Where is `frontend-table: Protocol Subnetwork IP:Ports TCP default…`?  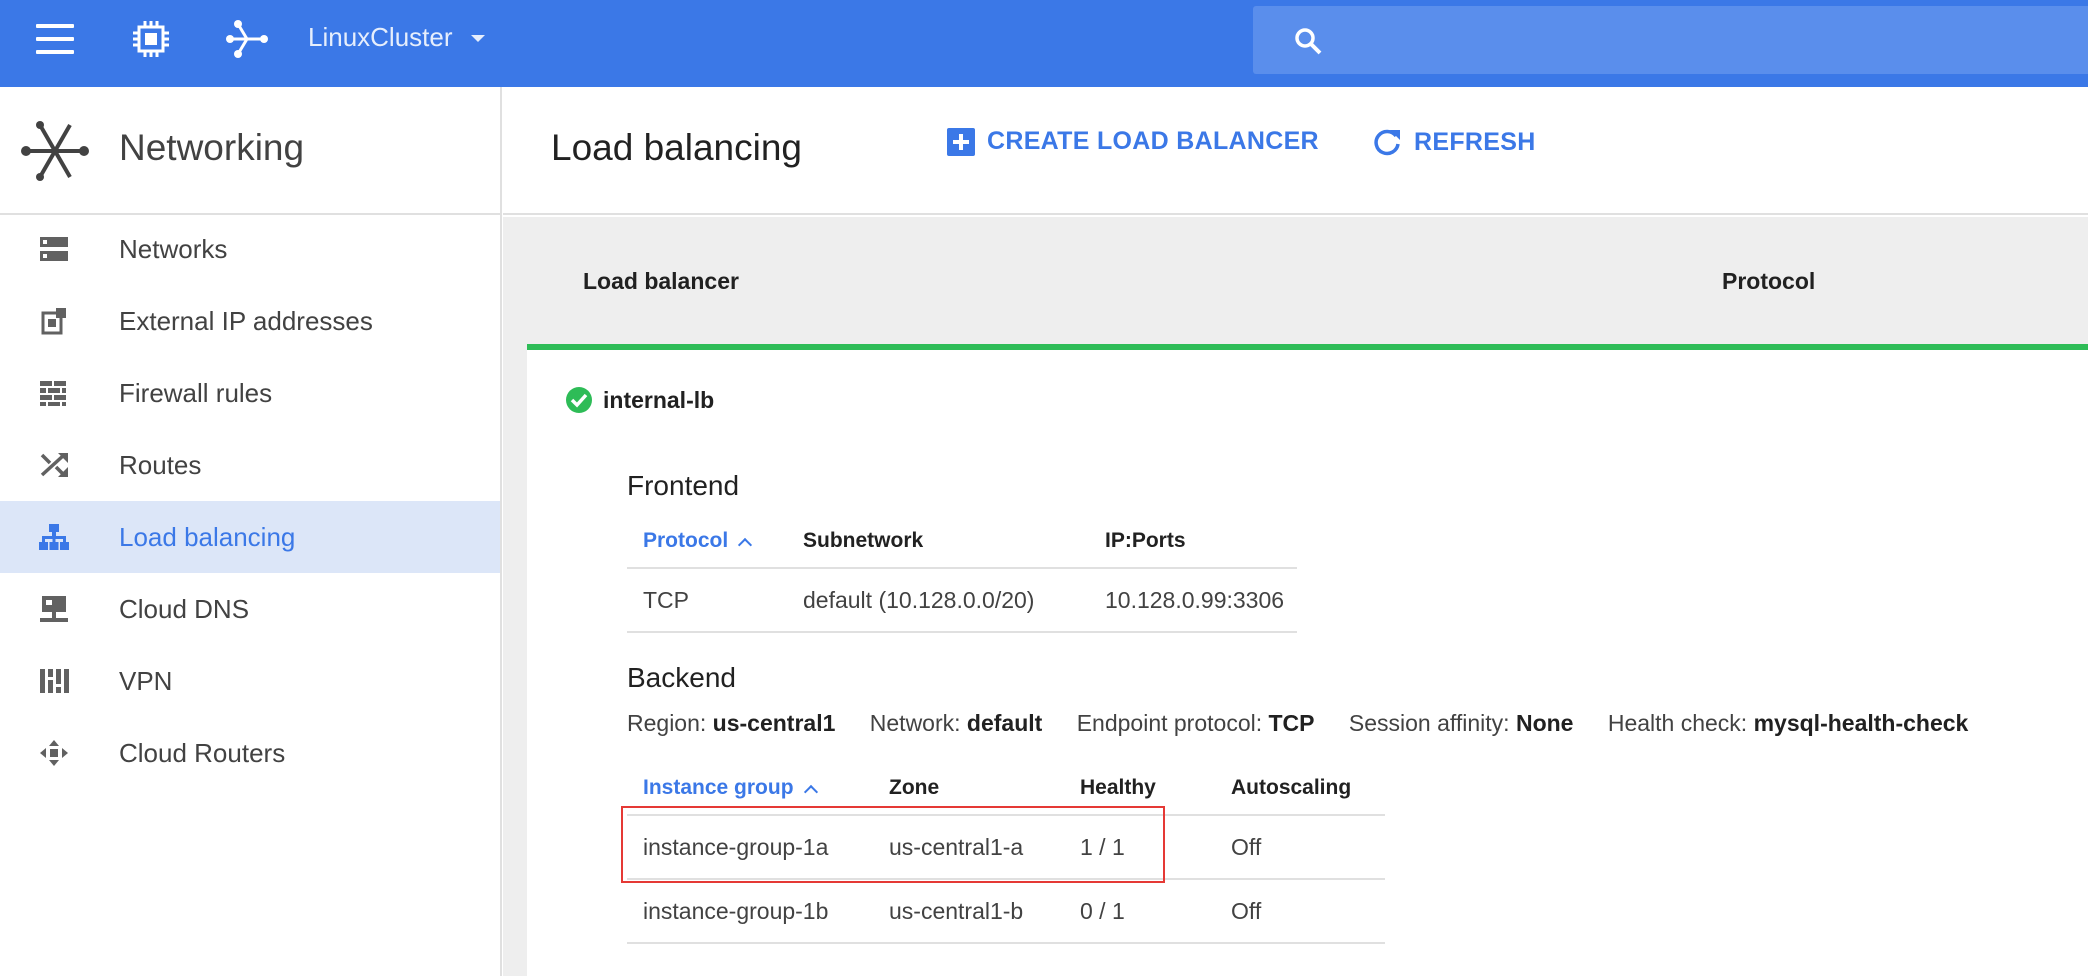 frontend-table: Protocol Subnetwork IP:Ports TCP default… is located at coordinates (962, 573).